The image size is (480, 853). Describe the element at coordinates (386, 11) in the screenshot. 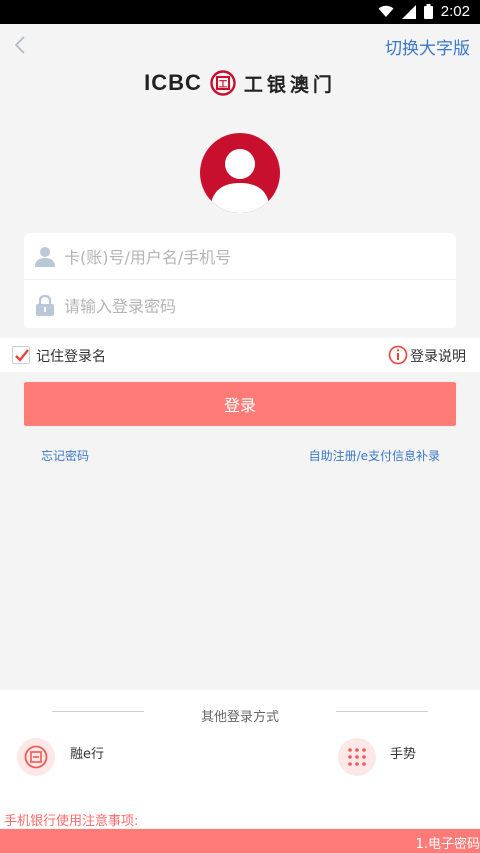

I see `wifi-icon` at that location.